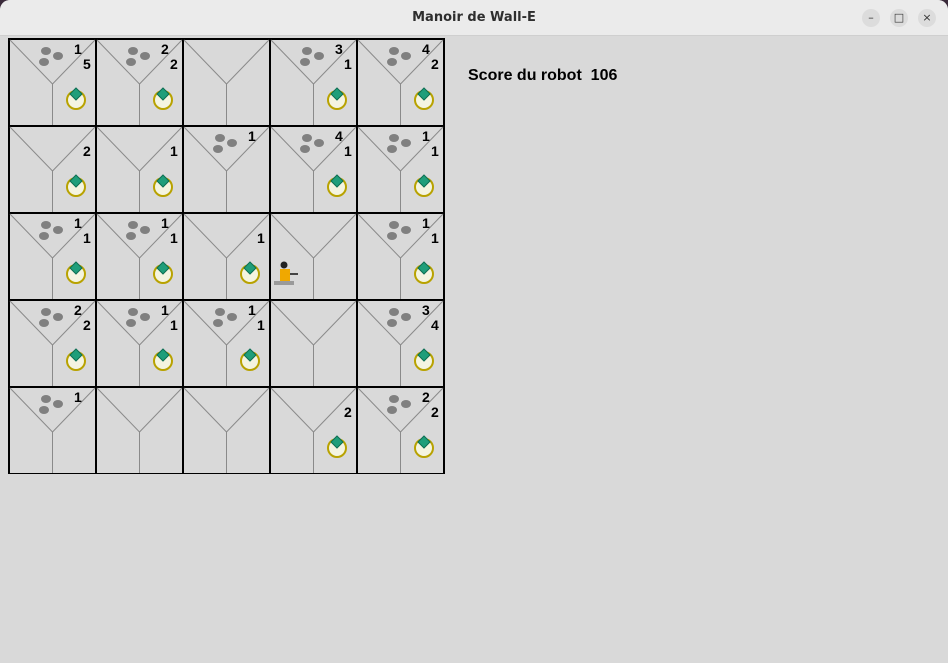  What do you see at coordinates (525, 75) in the screenshot?
I see `score-label: Score du robot` at bounding box center [525, 75].